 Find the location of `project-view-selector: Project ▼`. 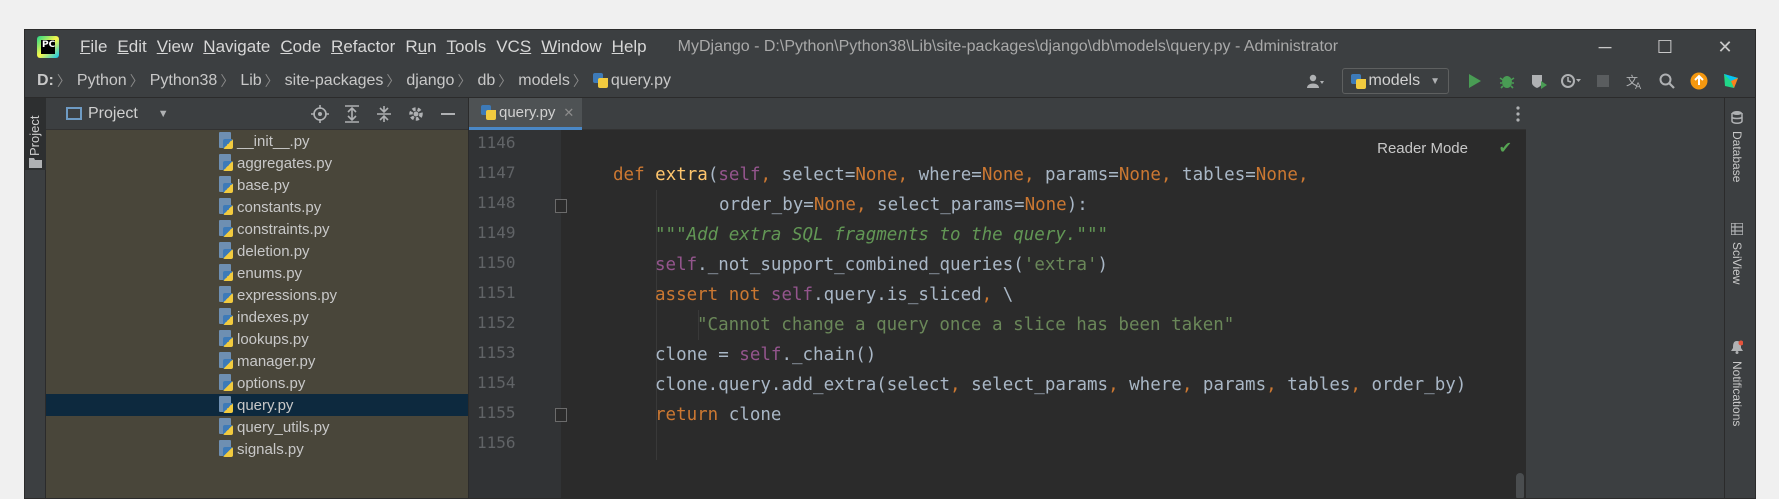

project-view-selector: Project ▼ is located at coordinates (110, 114).